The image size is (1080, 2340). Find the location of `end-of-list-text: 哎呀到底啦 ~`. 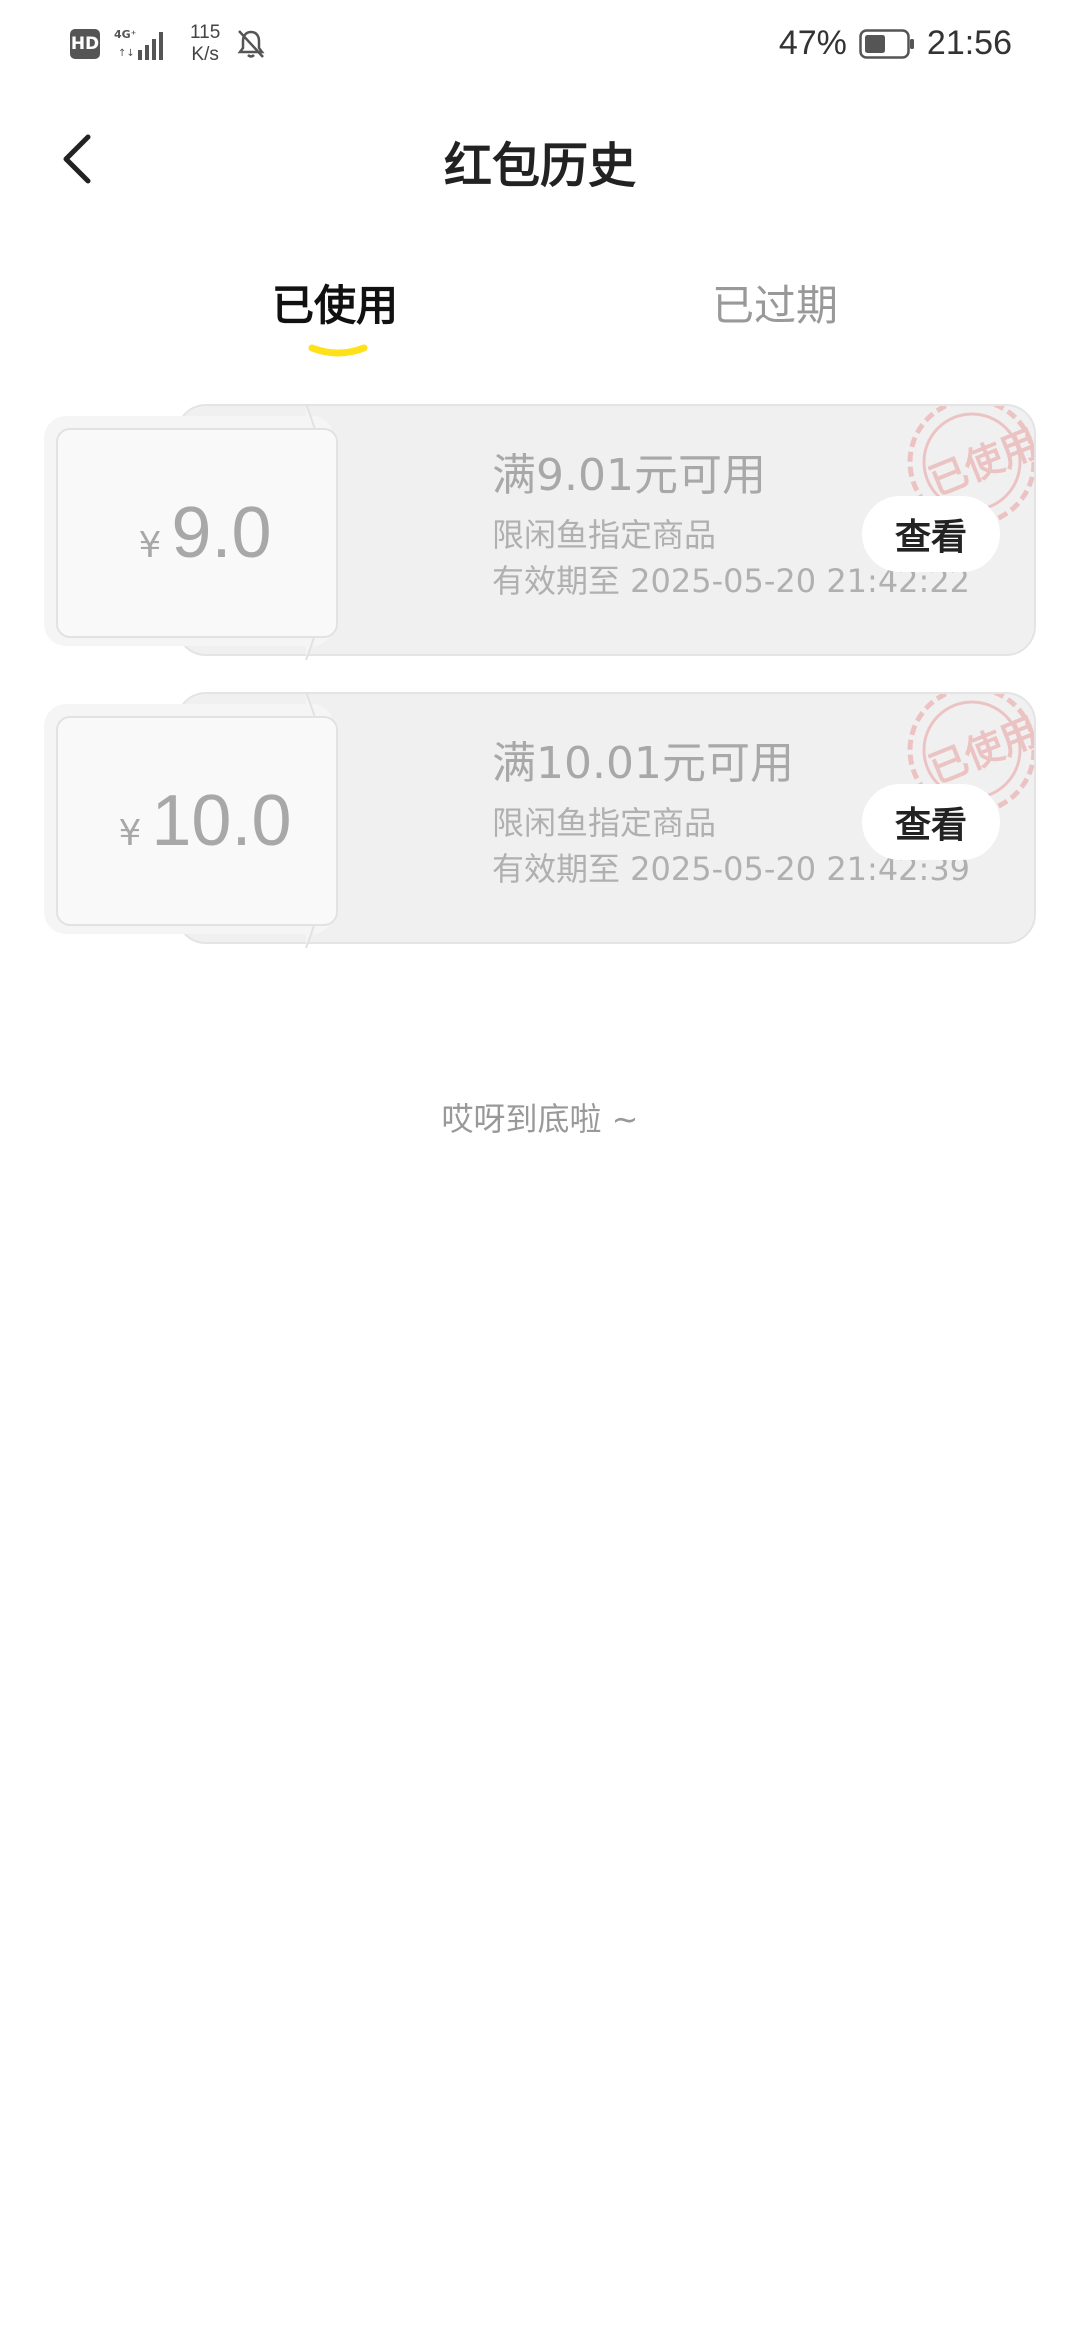

end-of-list-text: 哎呀到底啦 ~ is located at coordinates (540, 1119).